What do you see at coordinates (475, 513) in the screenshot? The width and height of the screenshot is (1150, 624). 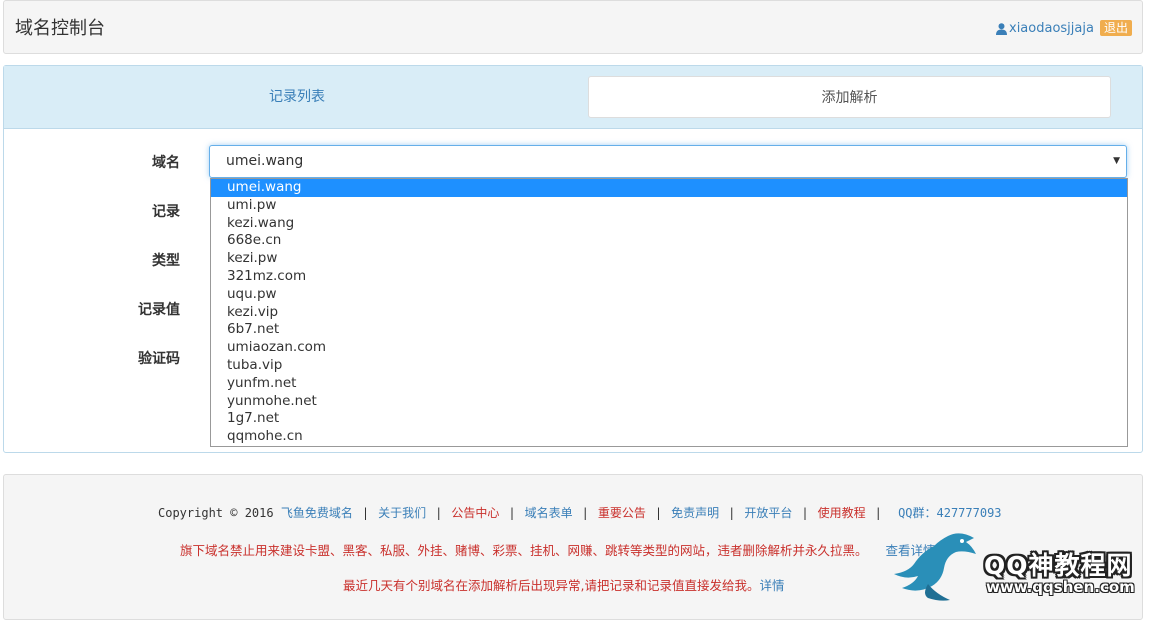 I see `footer-link: 公告中心` at bounding box center [475, 513].